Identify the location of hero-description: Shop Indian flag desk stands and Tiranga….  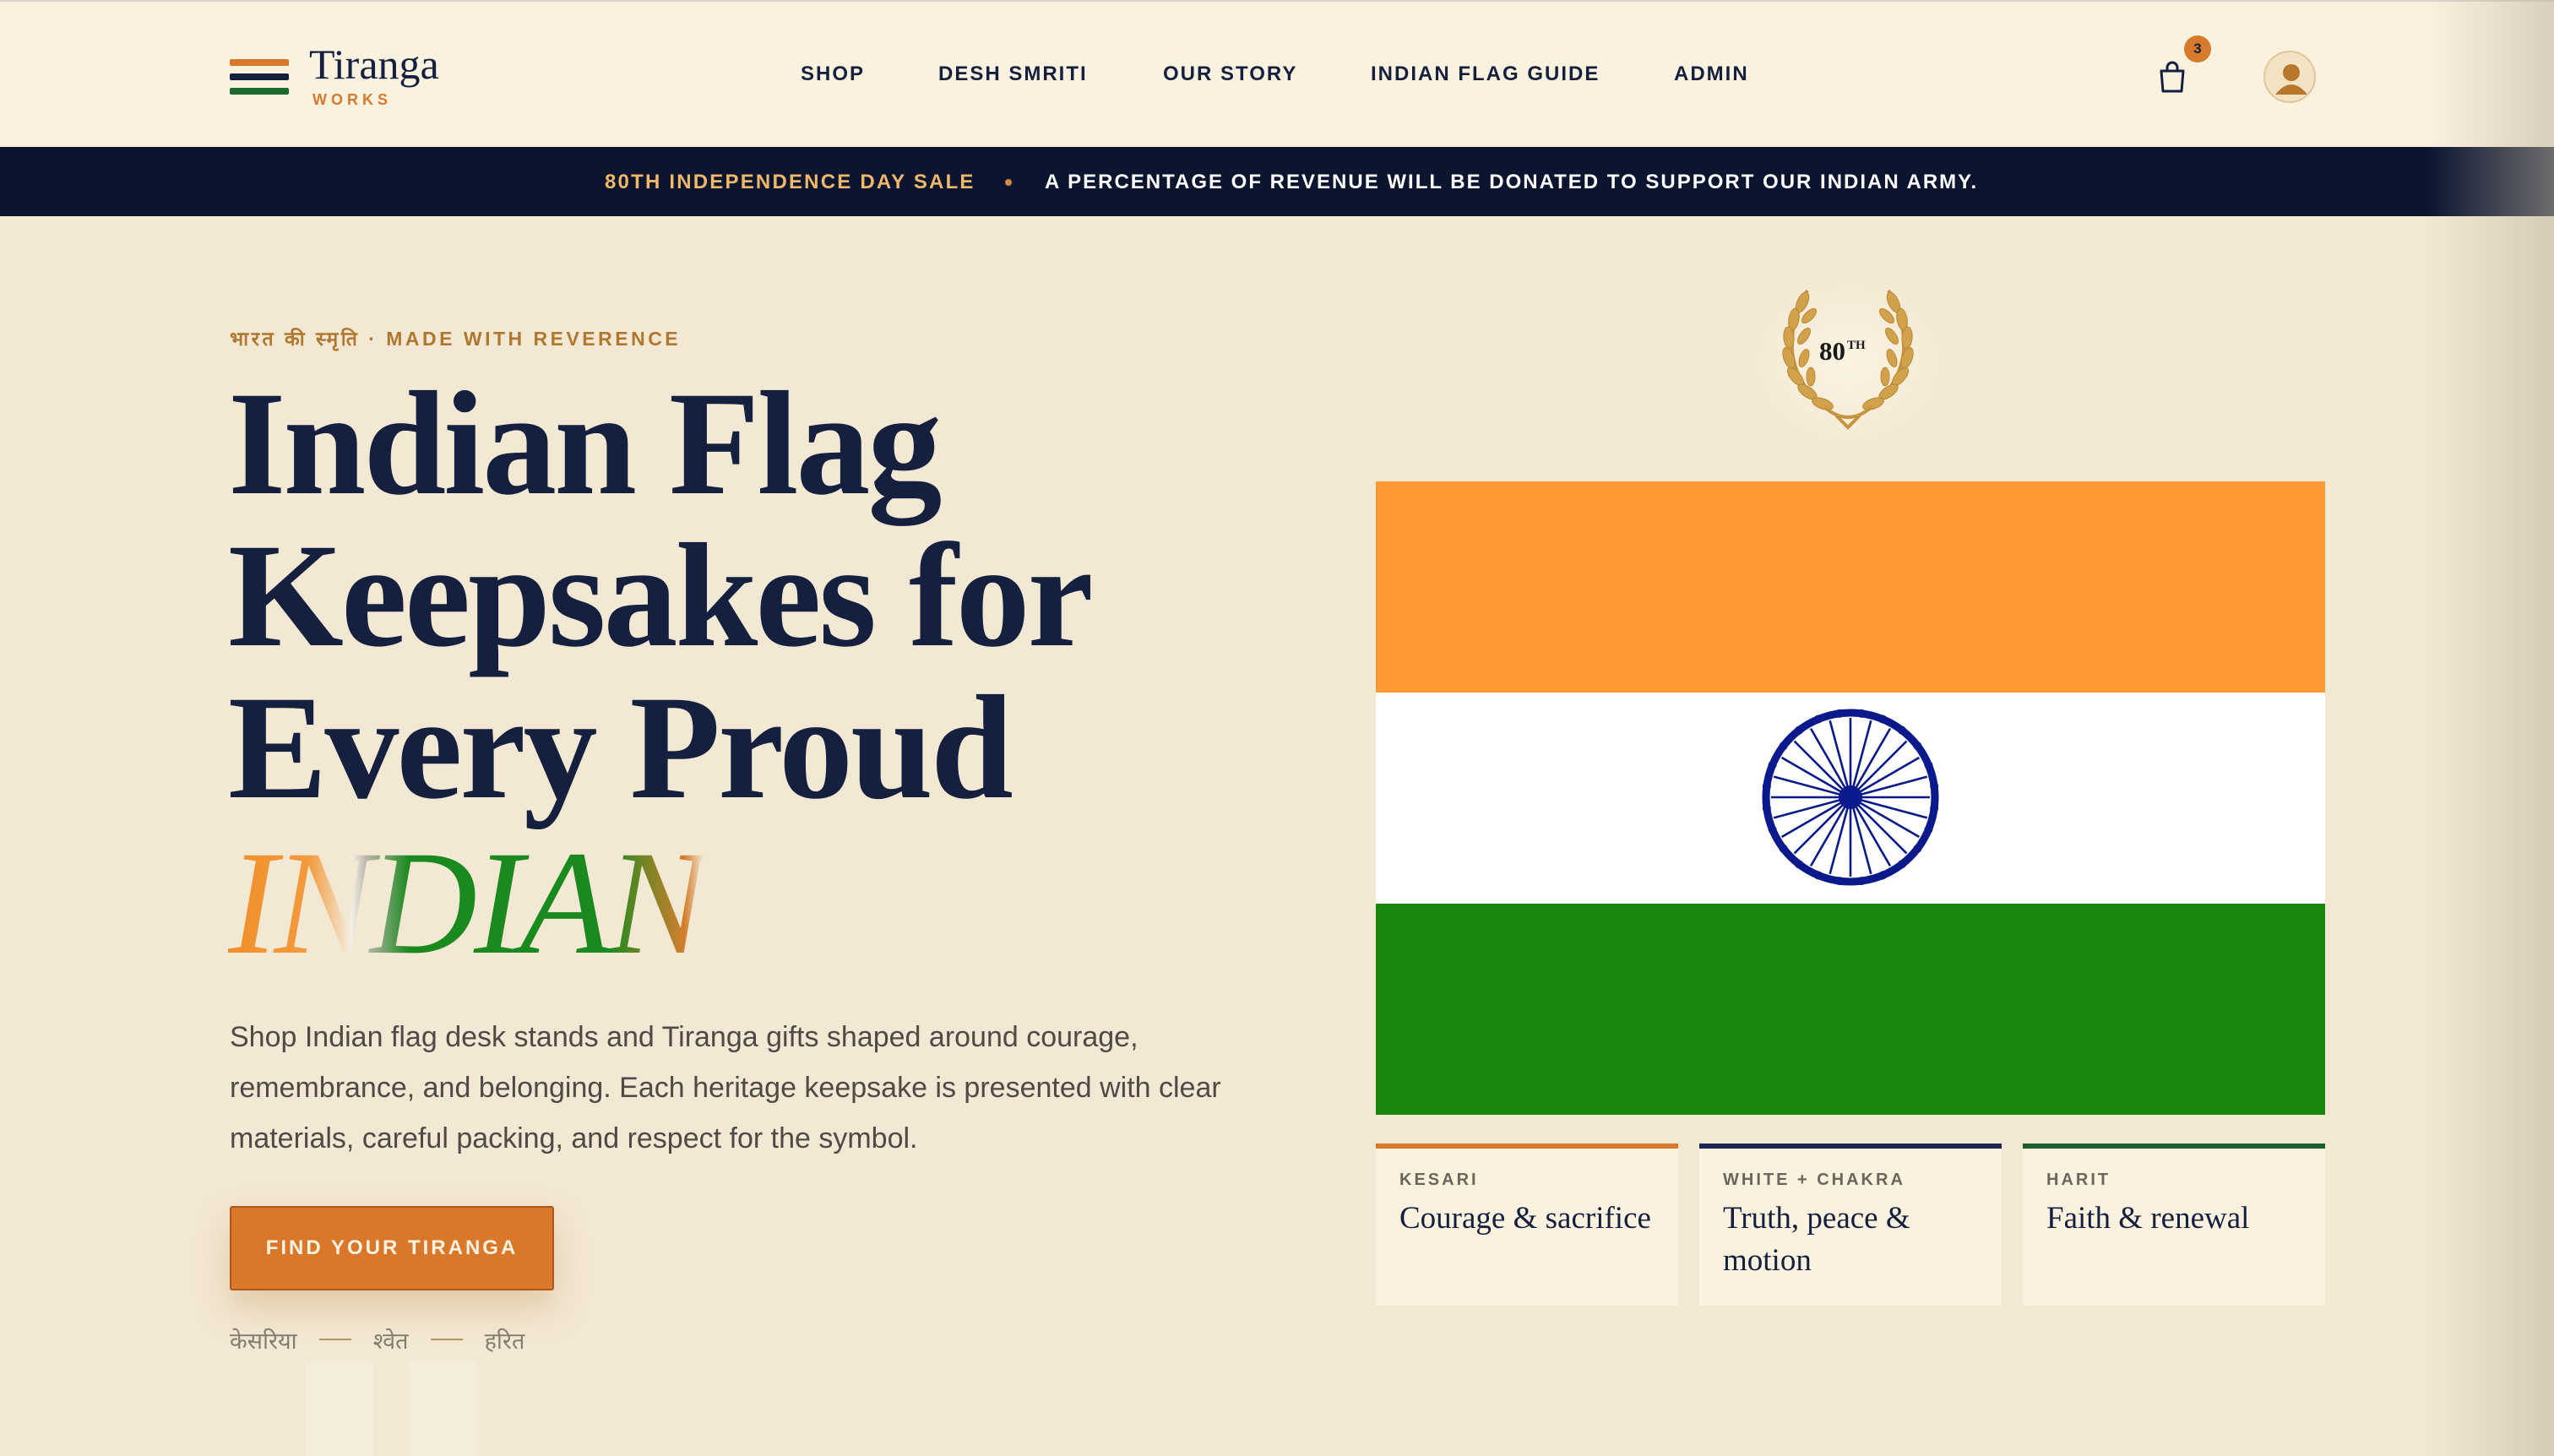
(725, 1087).